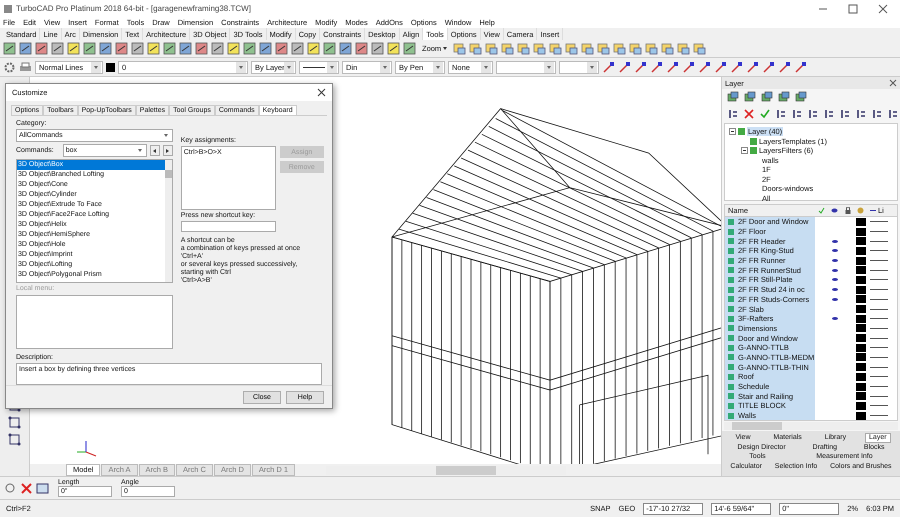 The image size is (900, 517). I want to click on shortcut-key-field, so click(228, 226).